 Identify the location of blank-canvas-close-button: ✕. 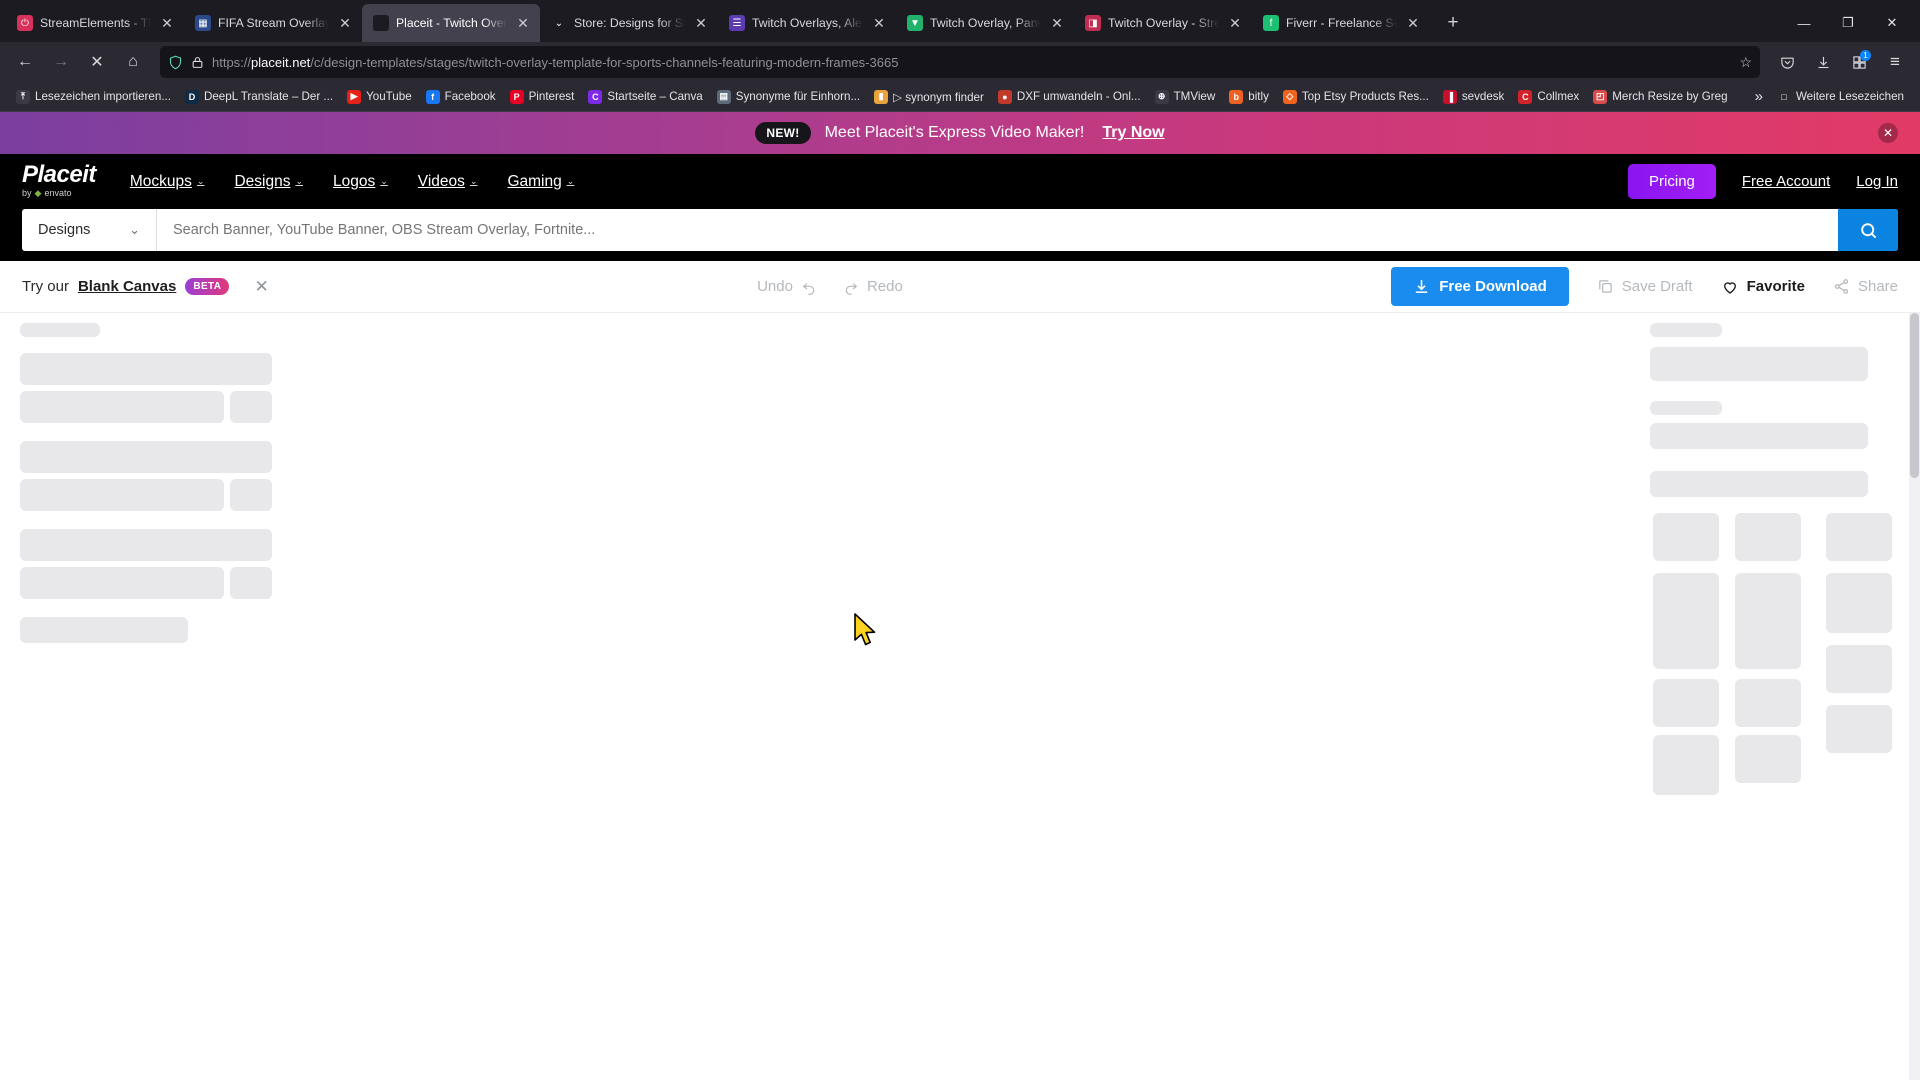
(261, 287).